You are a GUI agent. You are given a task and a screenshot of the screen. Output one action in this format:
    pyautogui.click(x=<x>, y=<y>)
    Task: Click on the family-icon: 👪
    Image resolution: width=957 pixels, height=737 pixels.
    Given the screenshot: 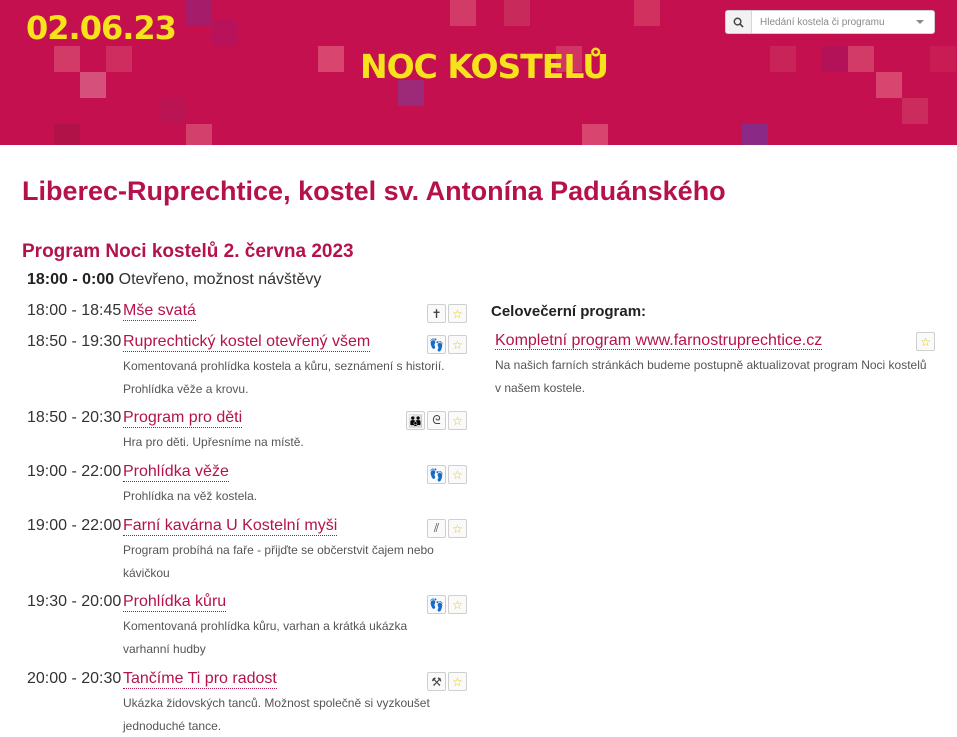 What is the action you would take?
    pyautogui.click(x=415, y=420)
    